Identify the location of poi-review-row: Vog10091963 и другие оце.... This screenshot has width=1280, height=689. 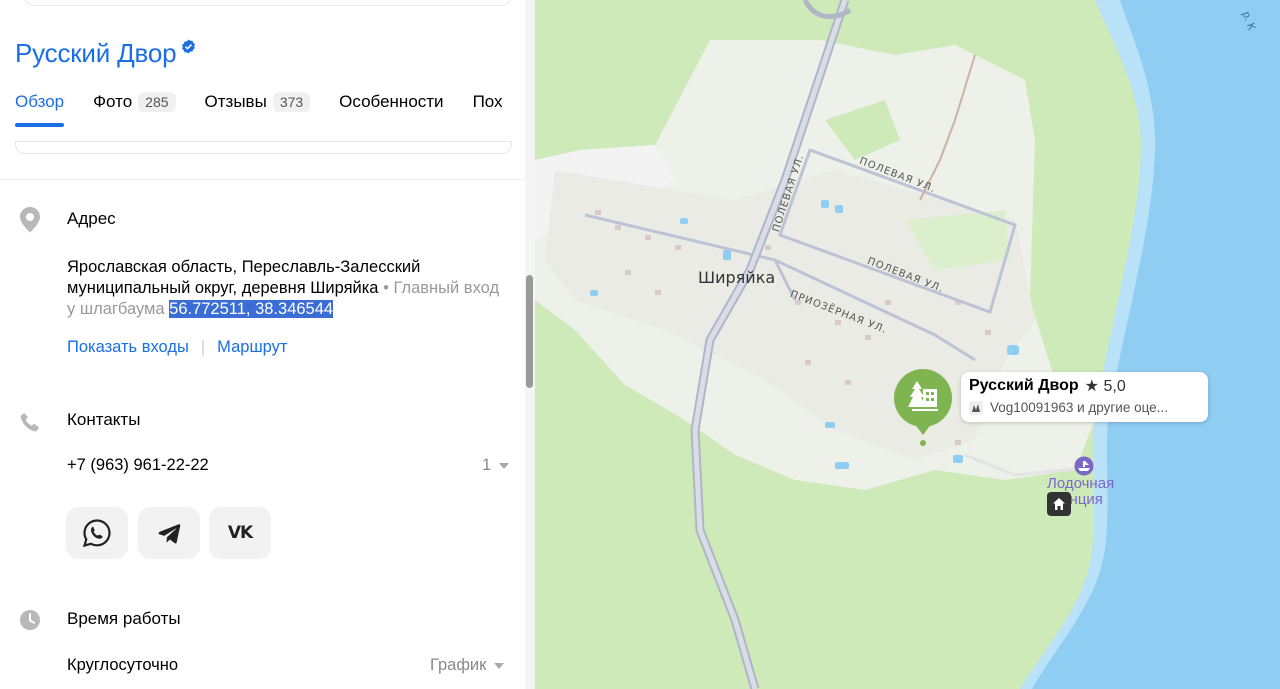
(1068, 407).